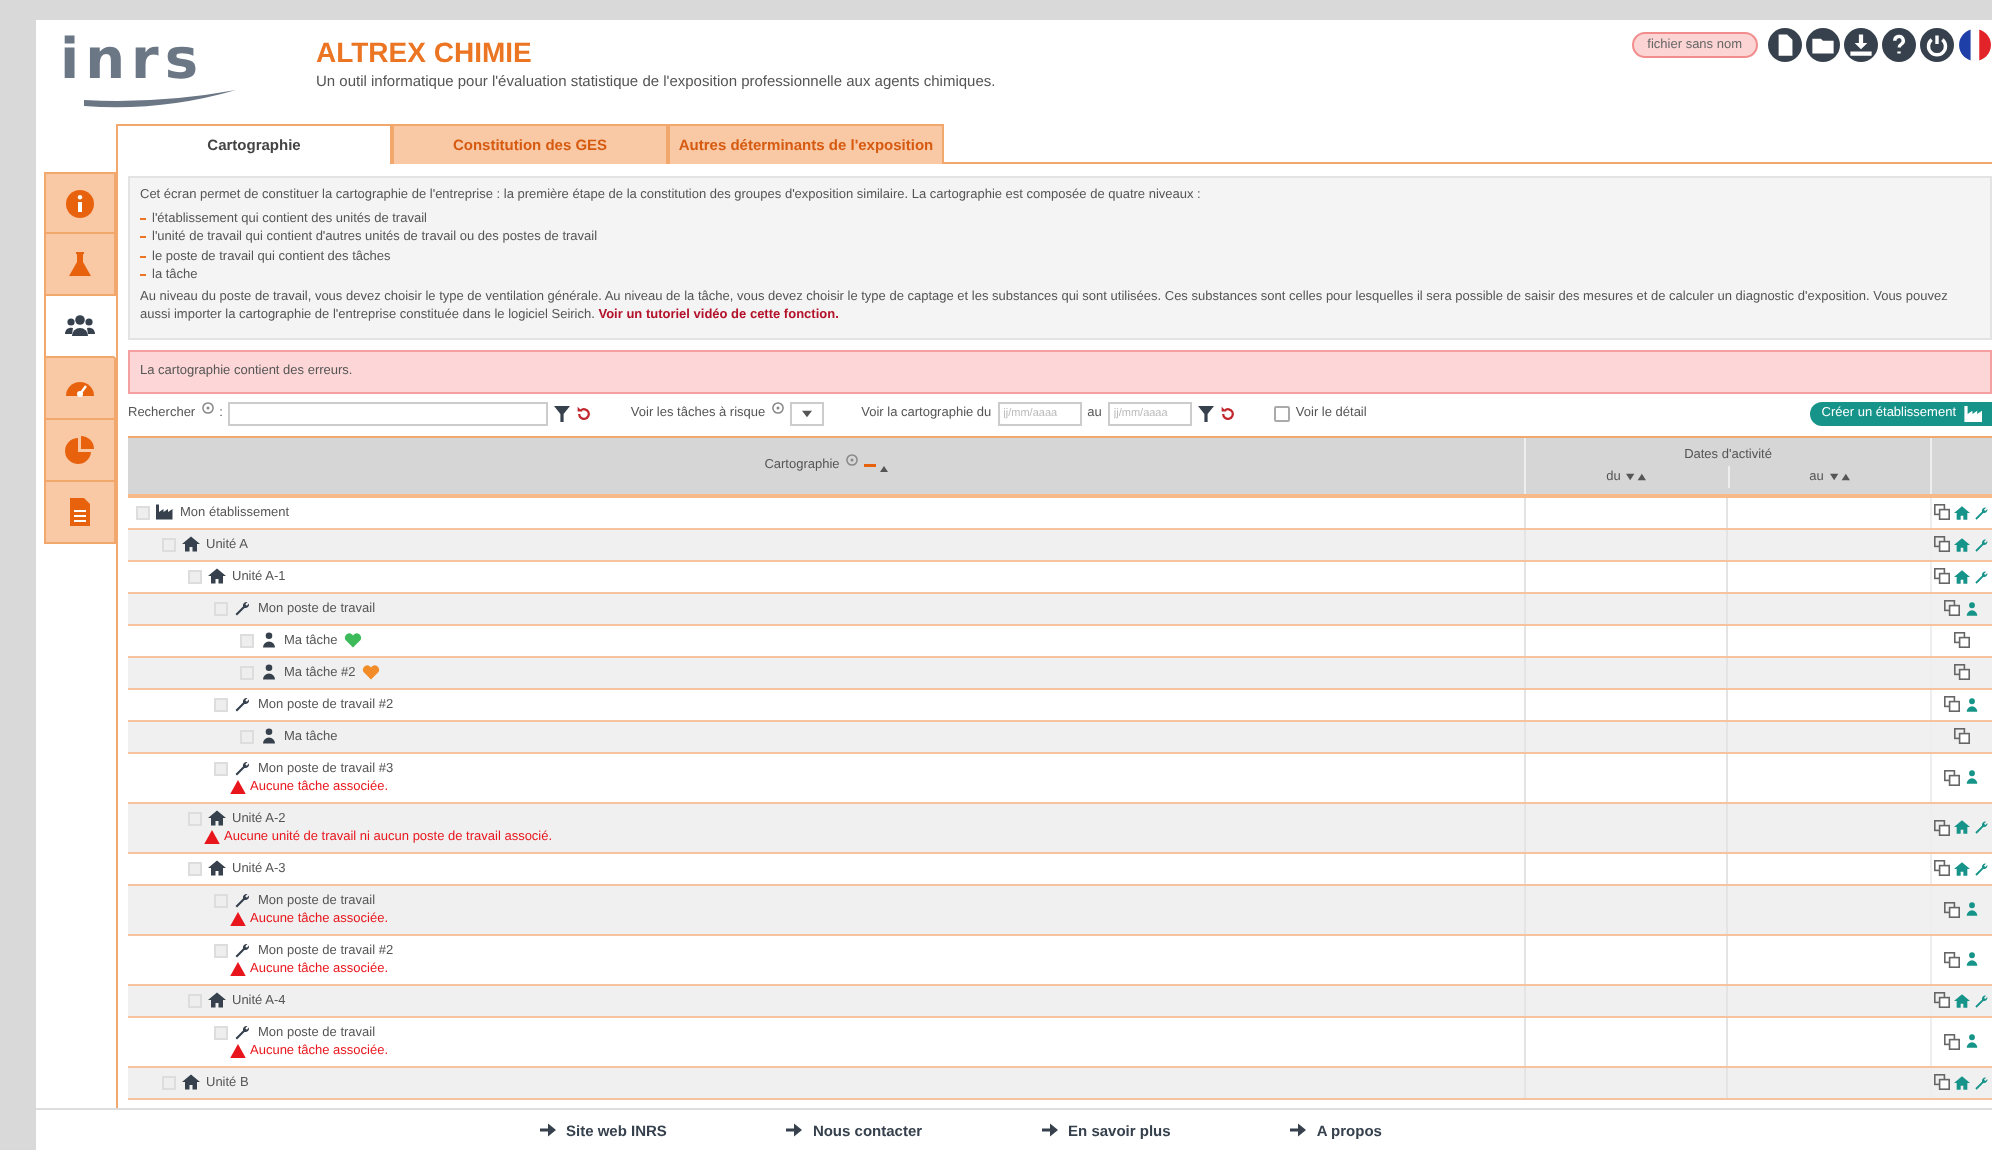 The image size is (1992, 1150). Describe the element at coordinates (388, 413) in the screenshot. I see `search-field` at that location.